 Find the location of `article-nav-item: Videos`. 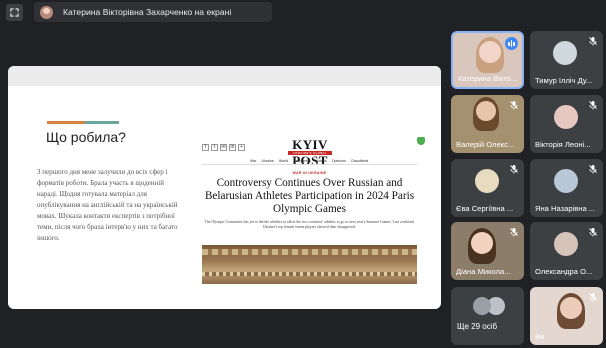

article-nav-item: Videos is located at coordinates (321, 161).